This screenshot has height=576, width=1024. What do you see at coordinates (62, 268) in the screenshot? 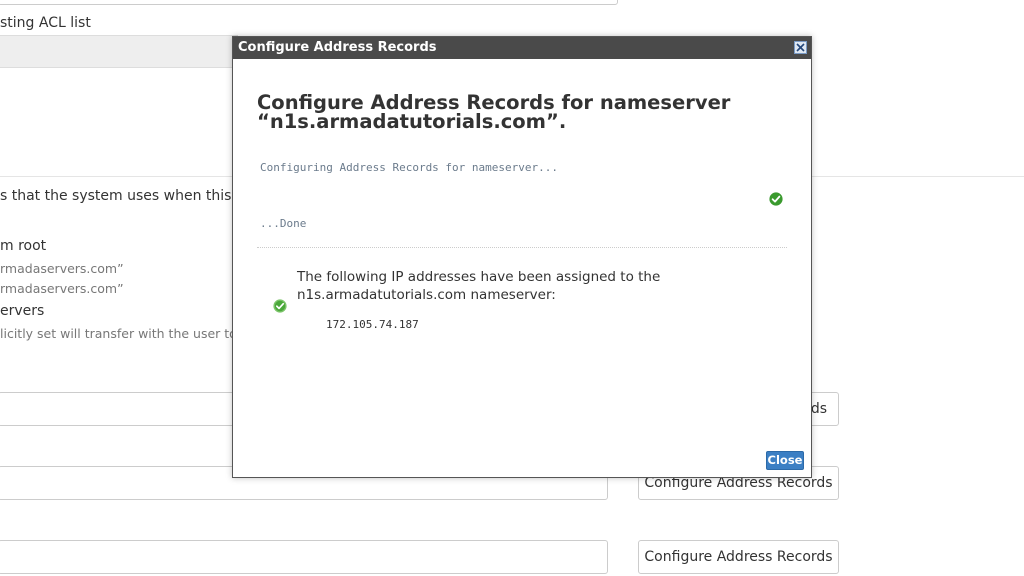
I see `server-line-1: rmadaservers.com”` at bounding box center [62, 268].